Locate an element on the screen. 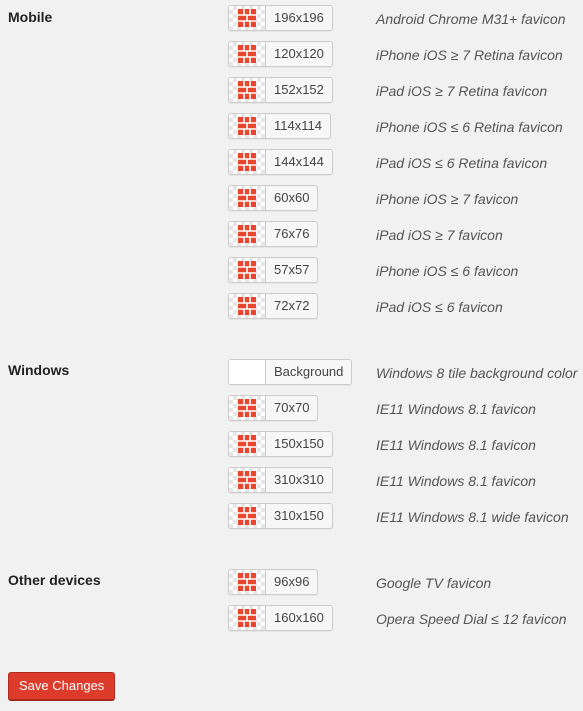 The image size is (583, 711). favicon-upload-button: 150x150 is located at coordinates (280, 444).